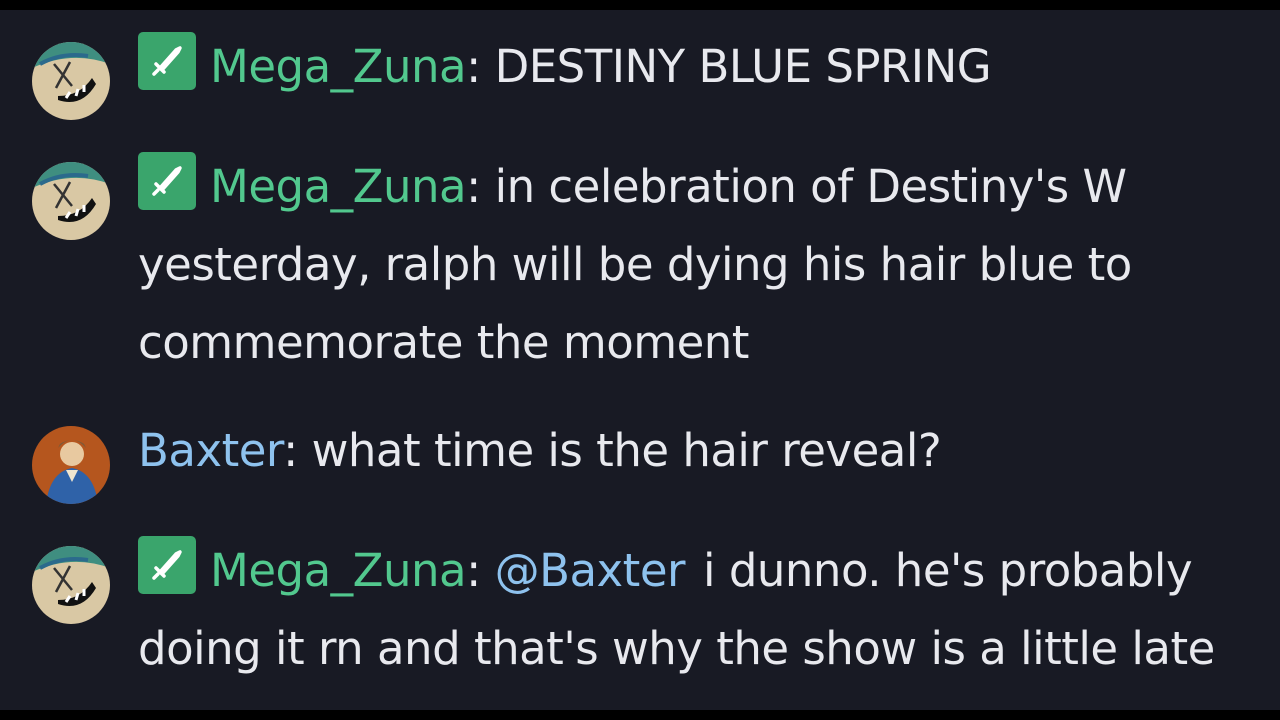  What do you see at coordinates (211, 450) in the screenshot?
I see `username: Baxter` at bounding box center [211, 450].